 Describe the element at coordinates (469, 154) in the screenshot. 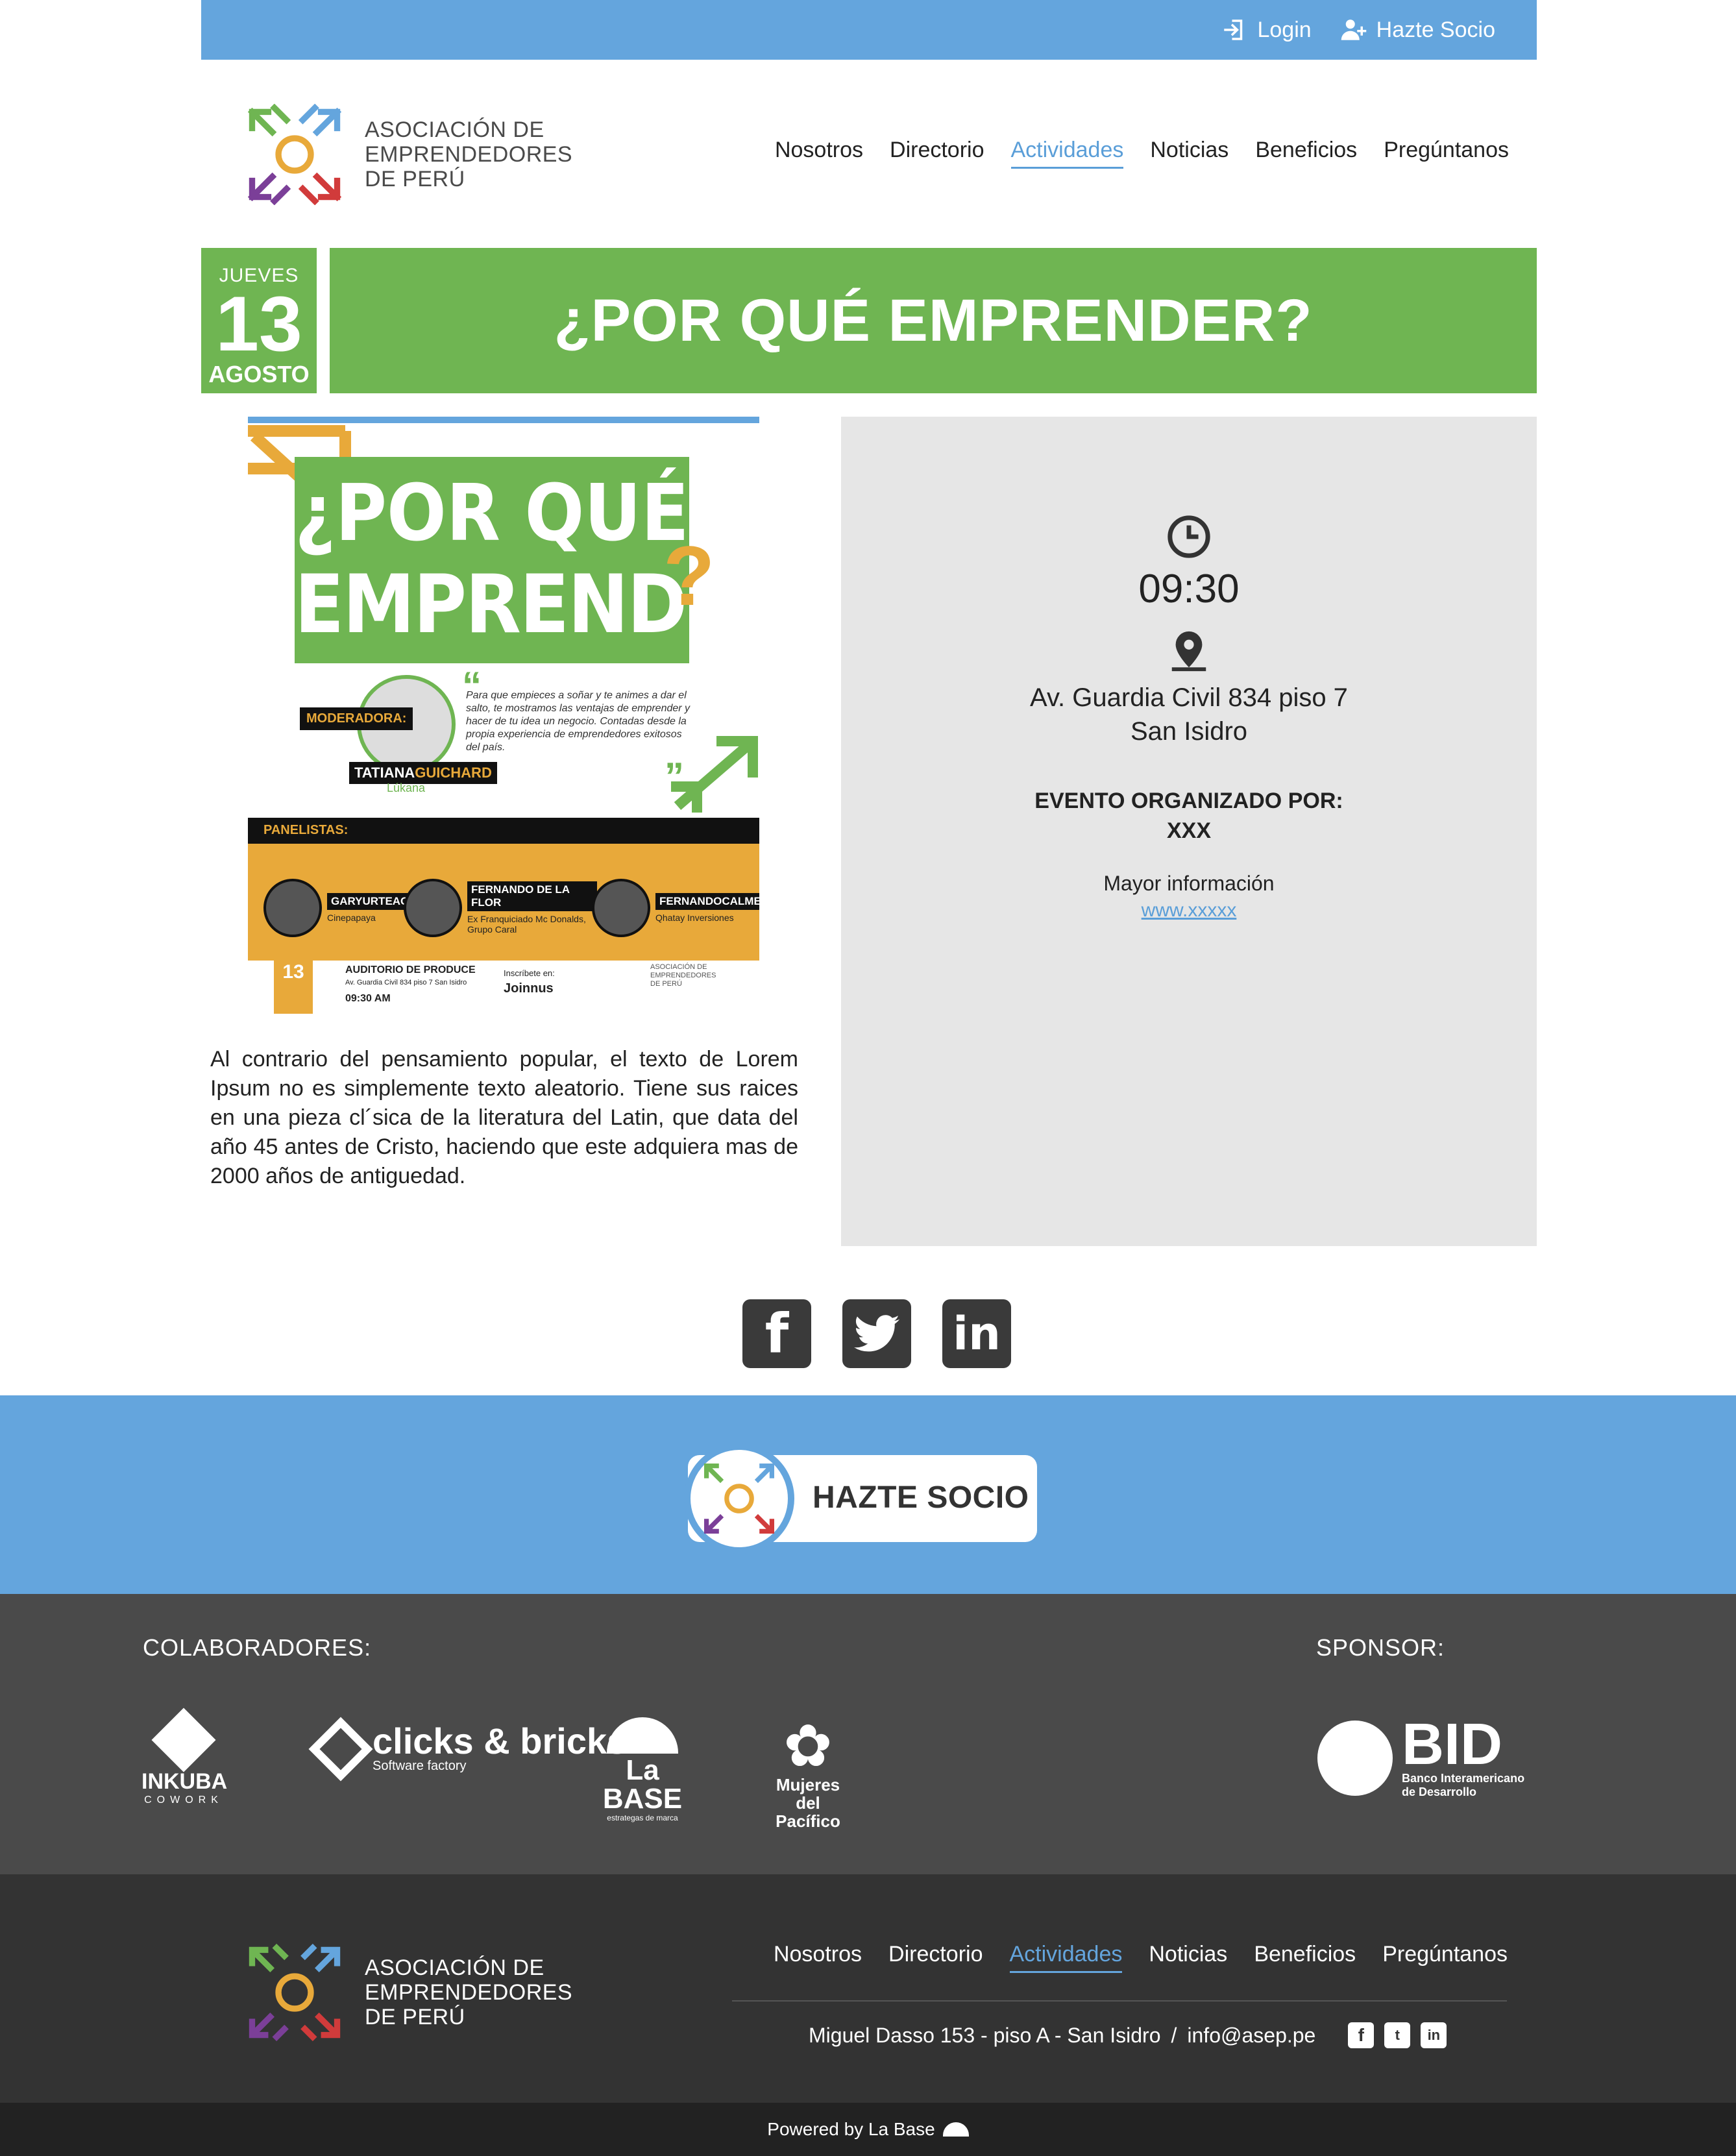

I see `brand-line-2: EMPRENDEDORES` at that location.